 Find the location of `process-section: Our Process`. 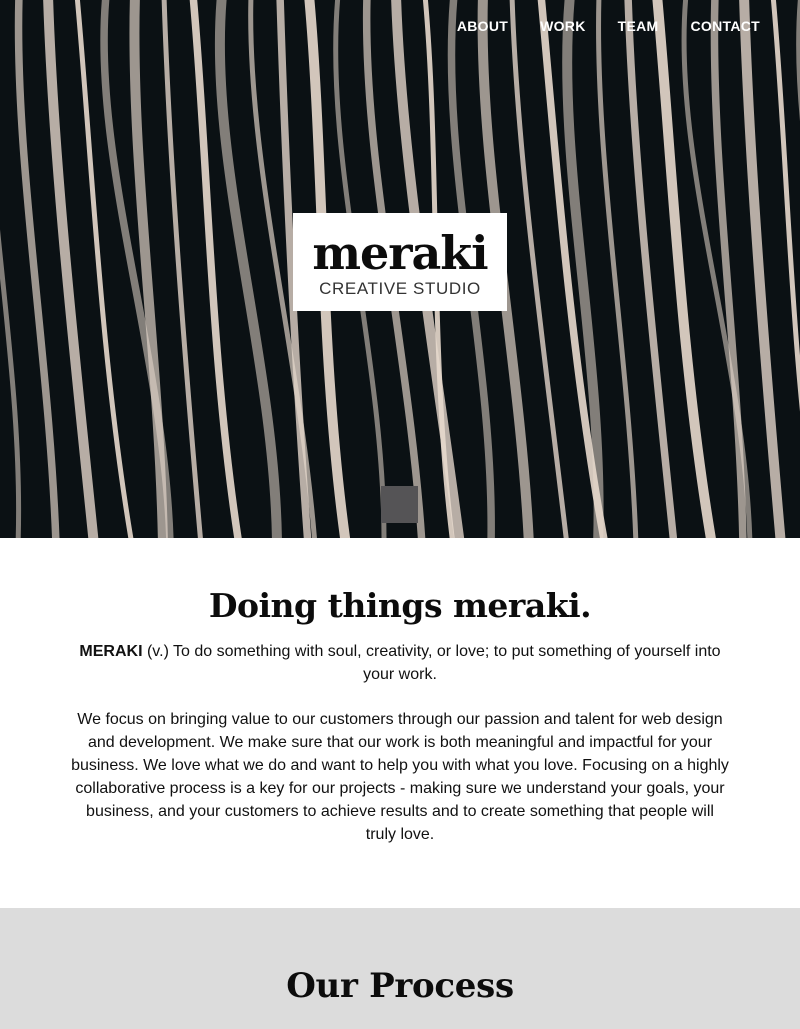

process-section: Our Process is located at coordinates (400, 968).